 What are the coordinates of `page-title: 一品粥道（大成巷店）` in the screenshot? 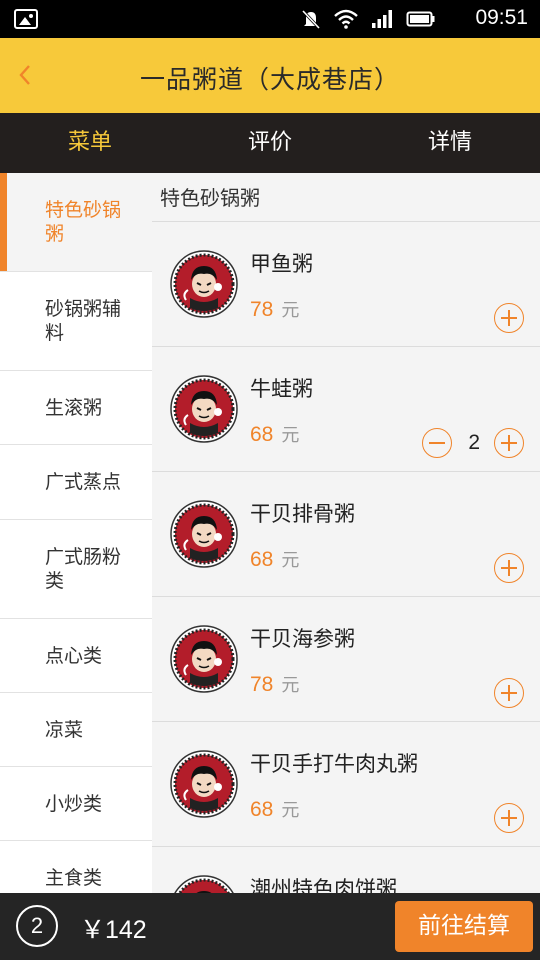 It's located at (269, 79).